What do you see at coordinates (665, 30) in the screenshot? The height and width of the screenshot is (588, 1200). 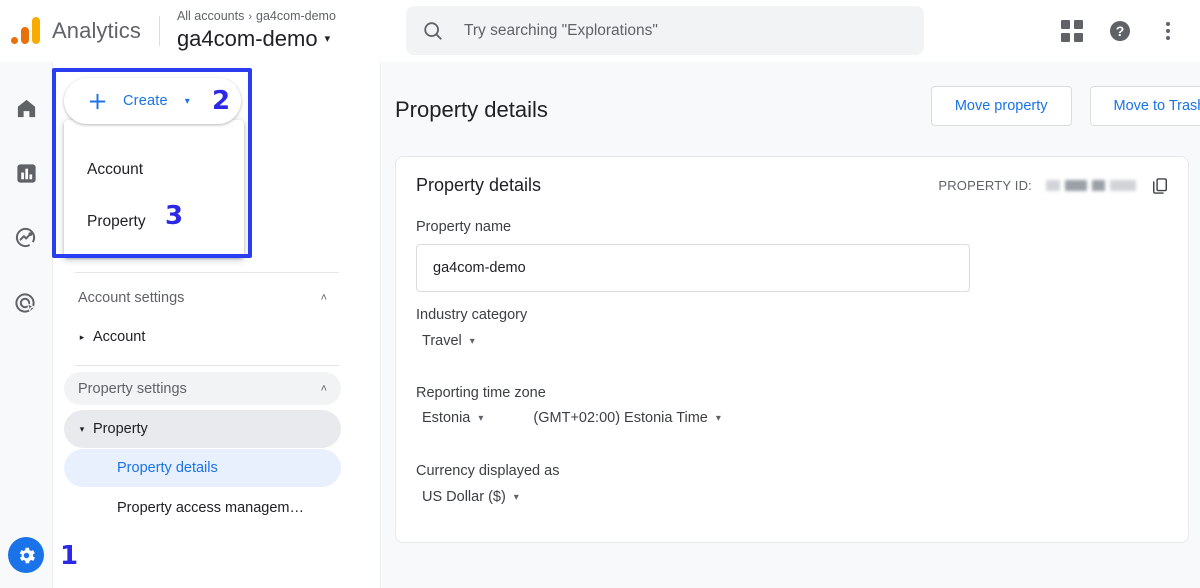 I see `search-input: Try searching "Explorations"` at bounding box center [665, 30].